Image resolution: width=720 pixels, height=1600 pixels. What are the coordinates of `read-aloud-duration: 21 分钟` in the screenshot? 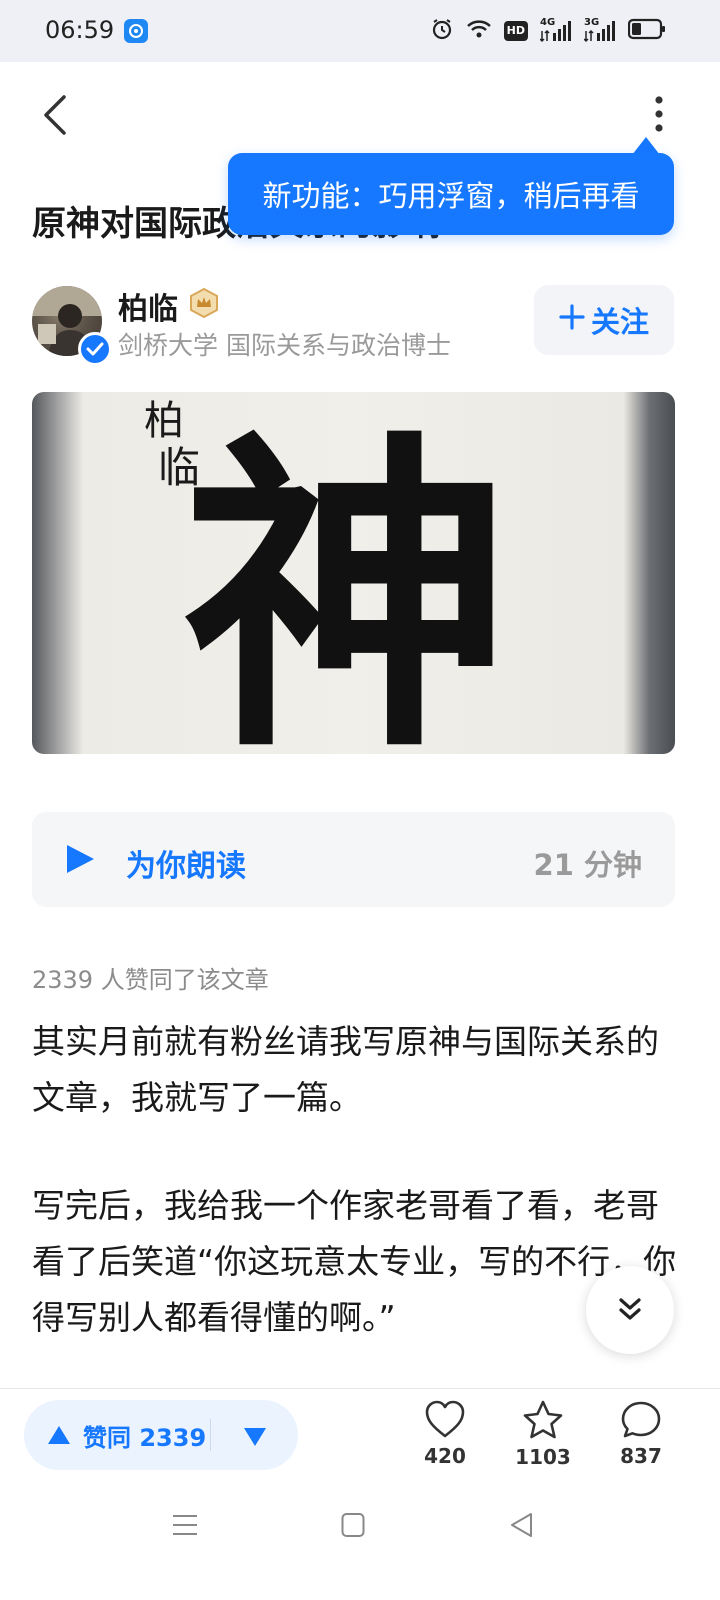 It's located at (587, 865).